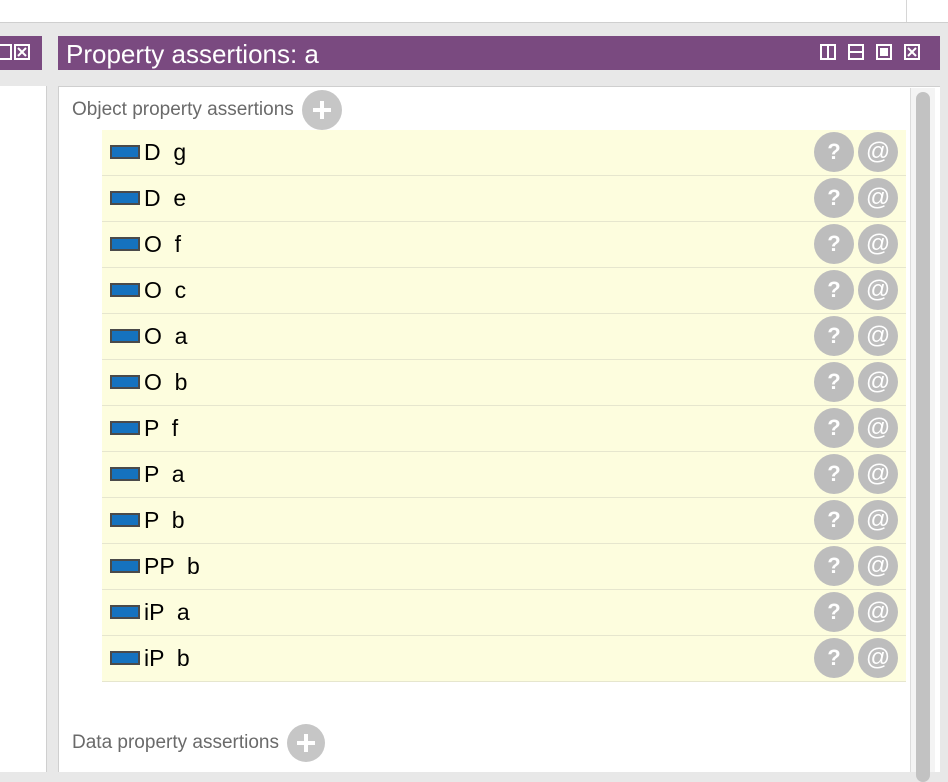  I want to click on left-panel-header, so click(21, 53).